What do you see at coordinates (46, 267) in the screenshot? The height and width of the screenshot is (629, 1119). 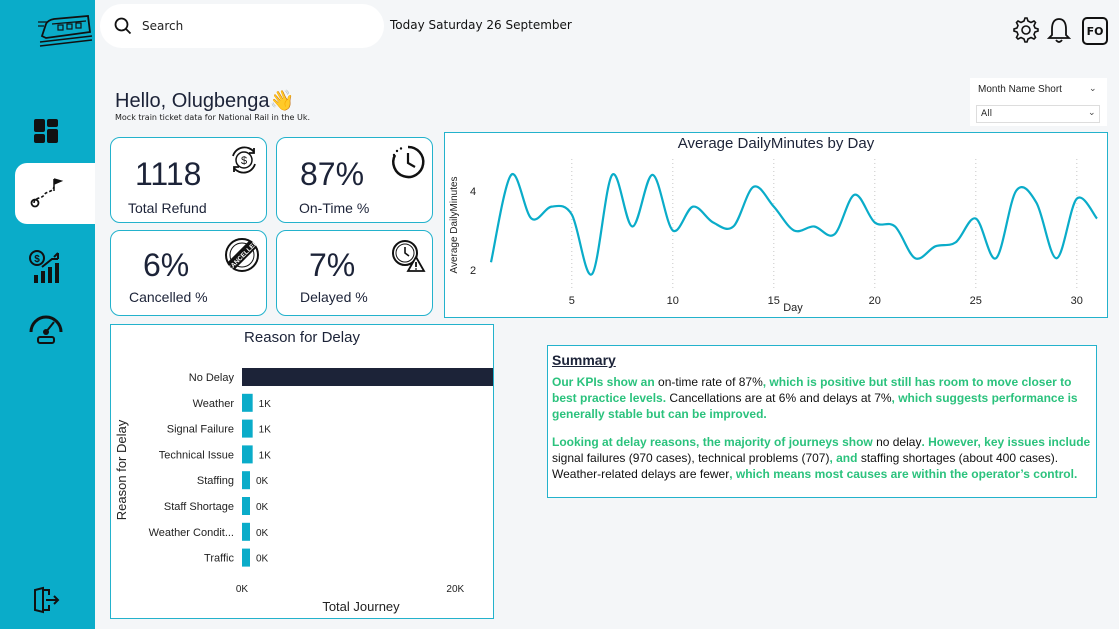 I see `revenue-chart-icon: $` at bounding box center [46, 267].